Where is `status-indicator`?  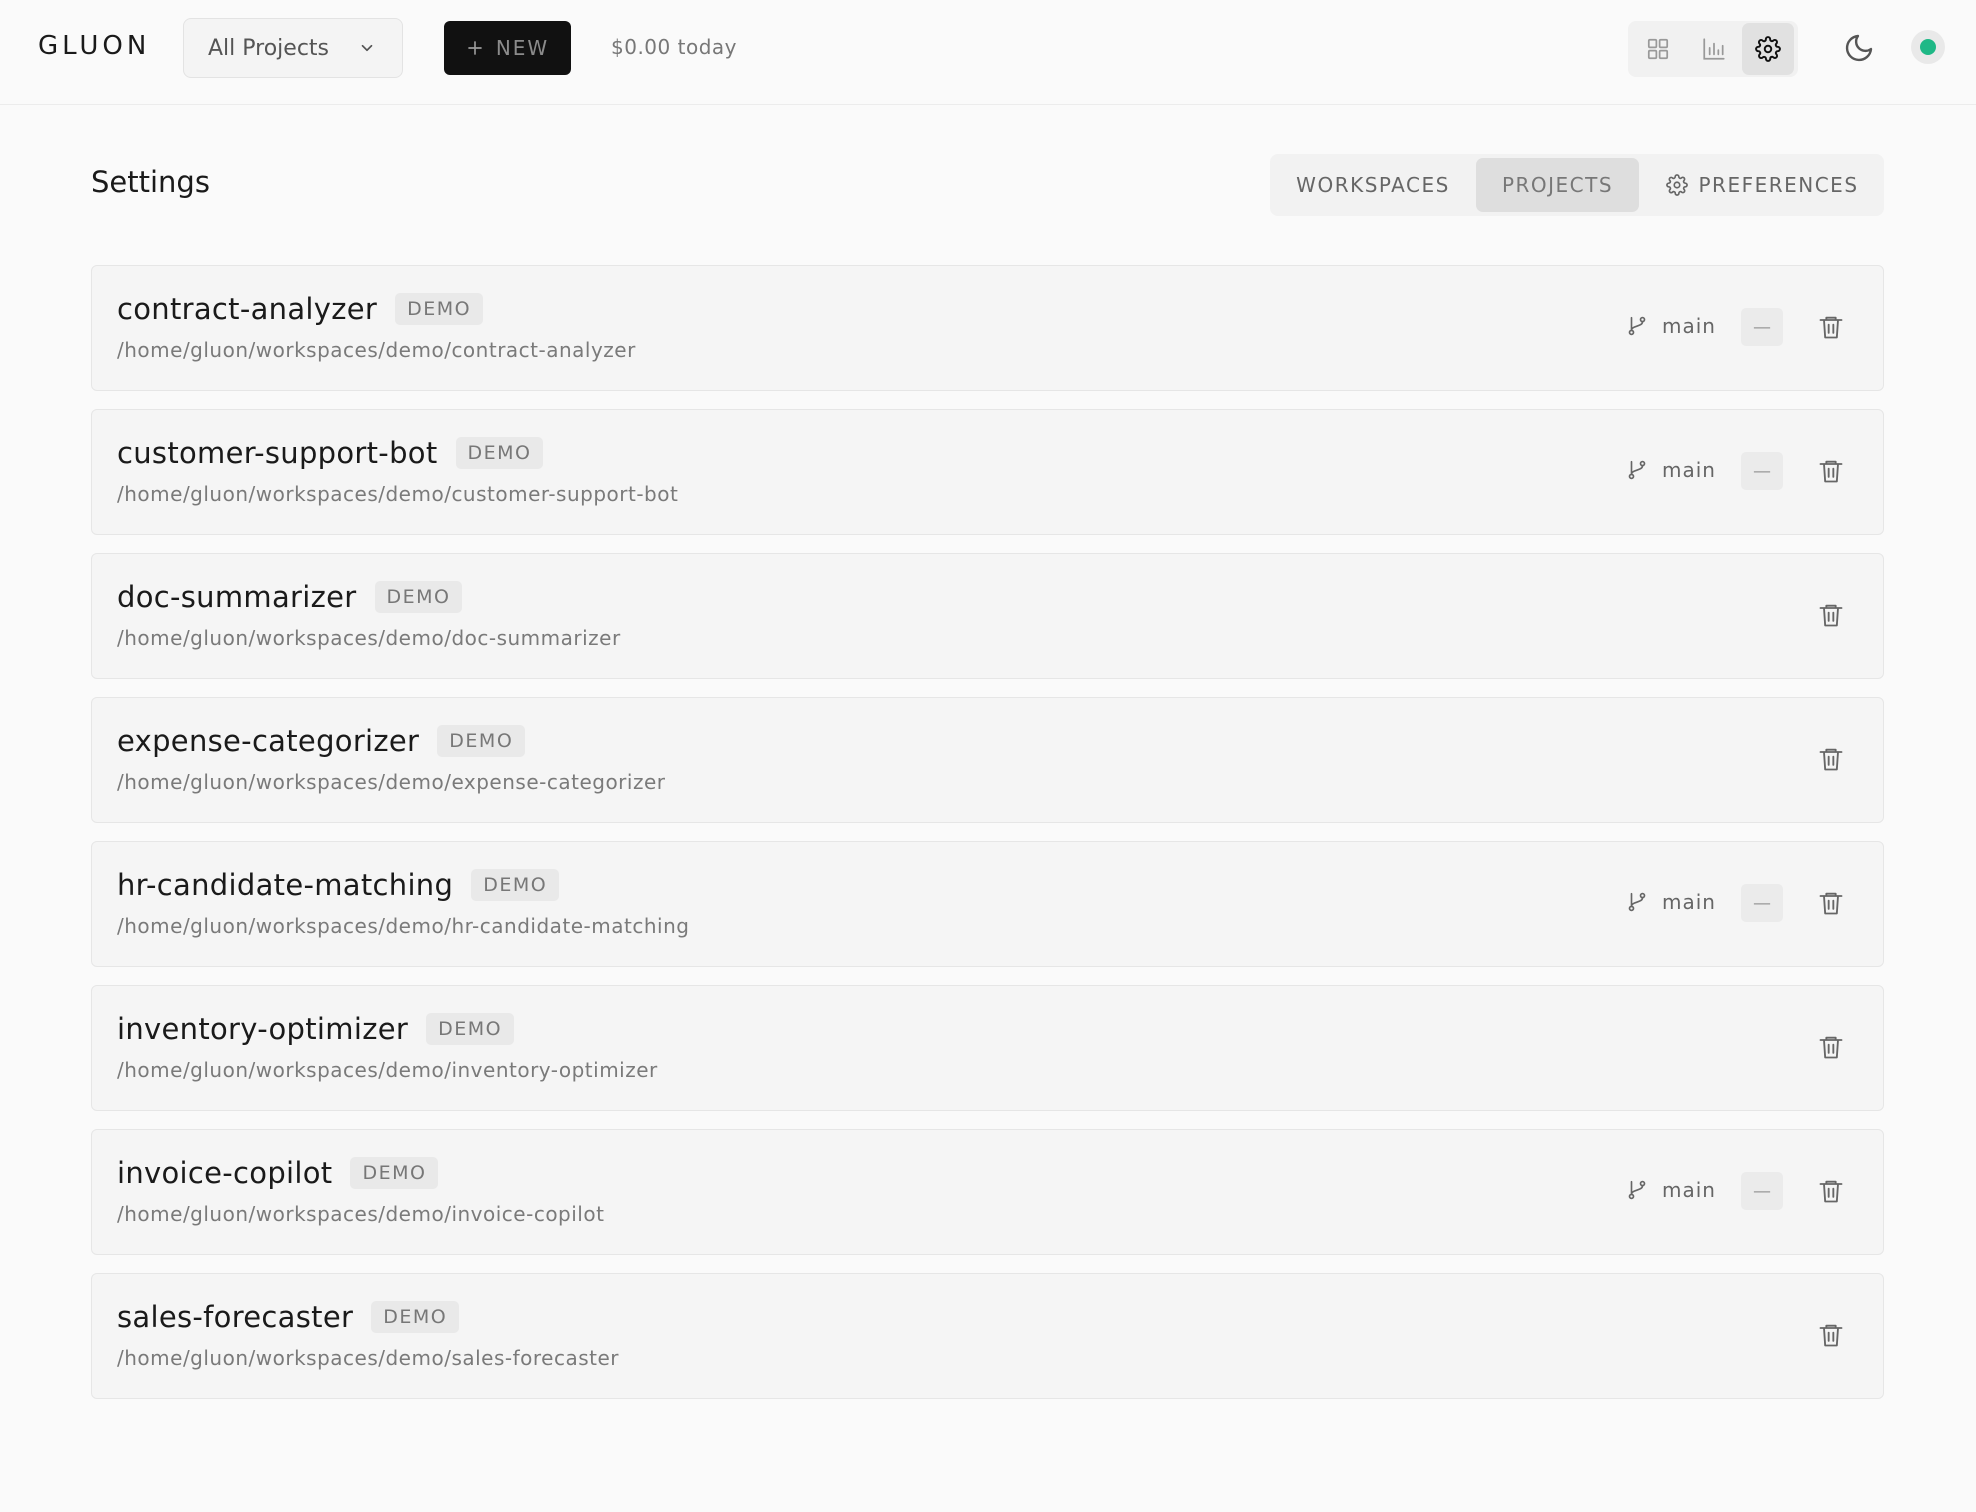 status-indicator is located at coordinates (1928, 47).